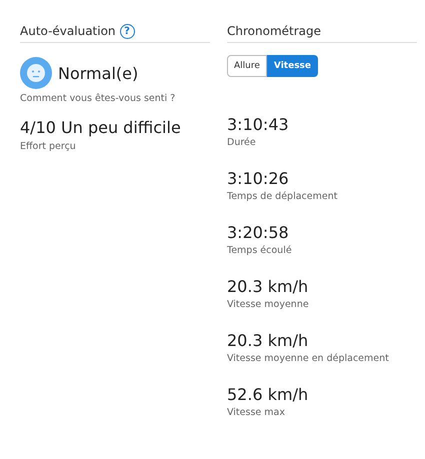  I want to click on effort-label: Effort perçu, so click(48, 146).